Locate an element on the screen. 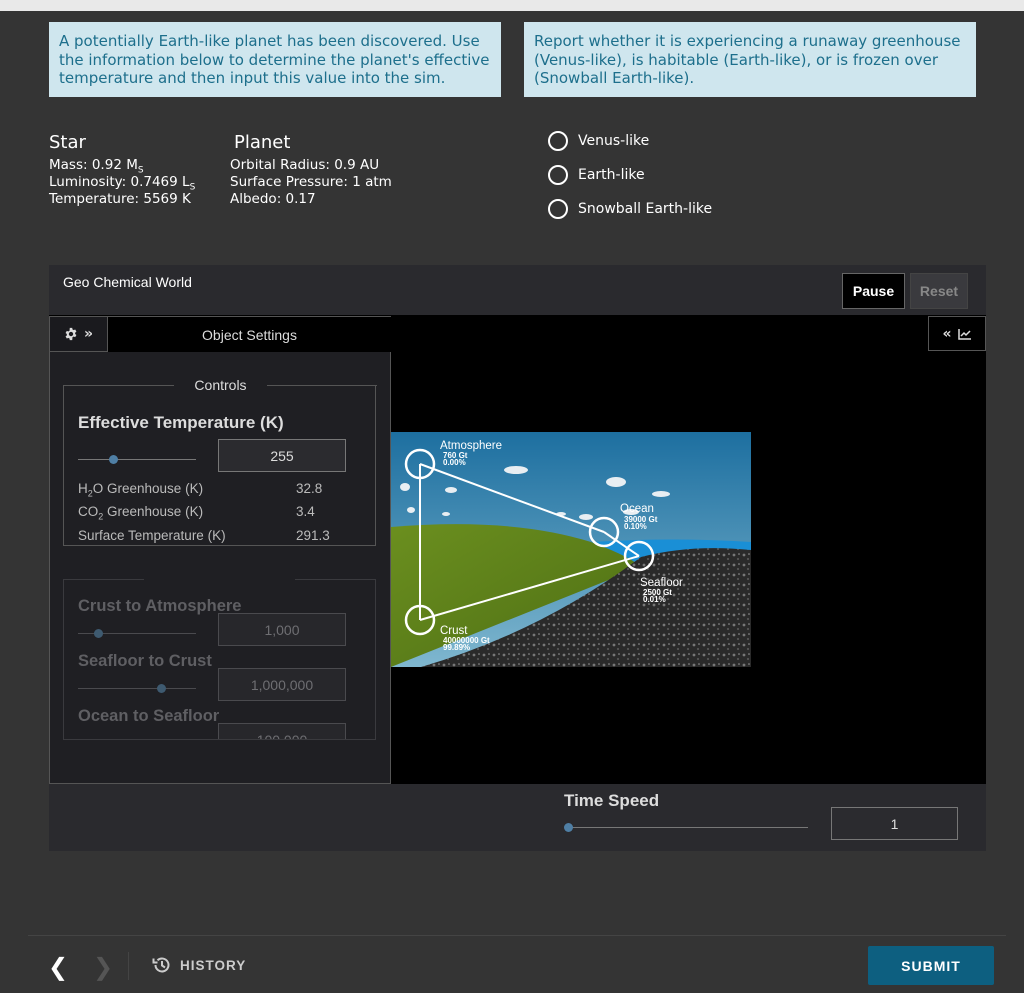  double-chevron-left-icon: « is located at coordinates (947, 333).